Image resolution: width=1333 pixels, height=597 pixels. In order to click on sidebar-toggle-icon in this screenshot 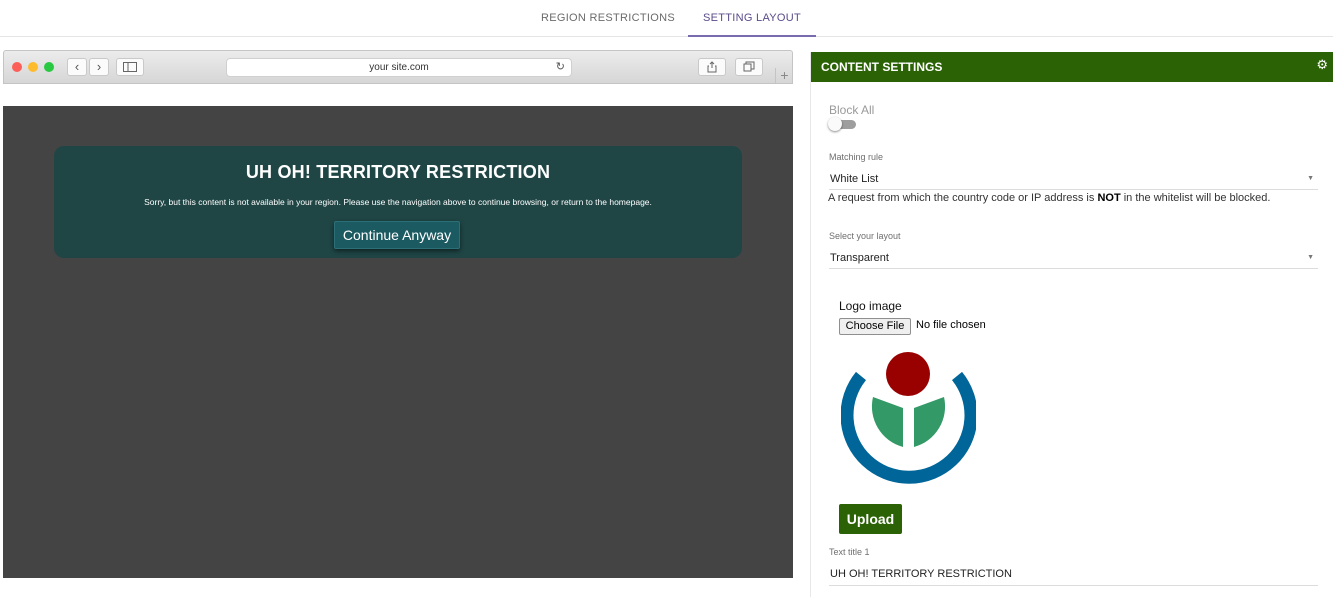, I will do `click(130, 67)`.